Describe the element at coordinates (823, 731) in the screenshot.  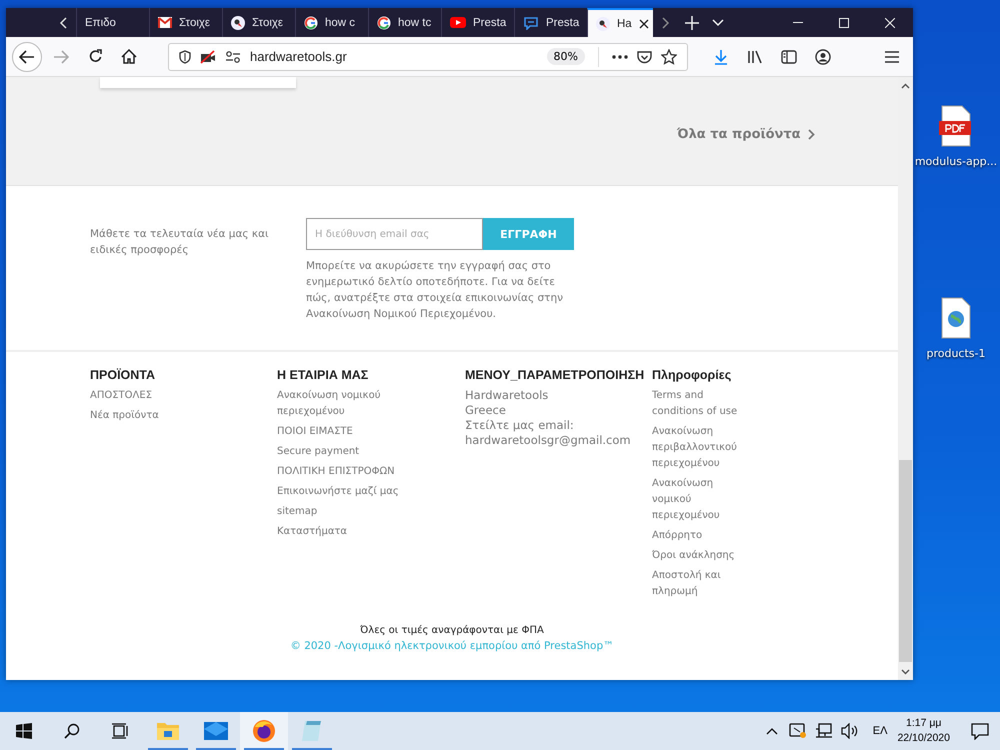
I see `network-icon` at that location.